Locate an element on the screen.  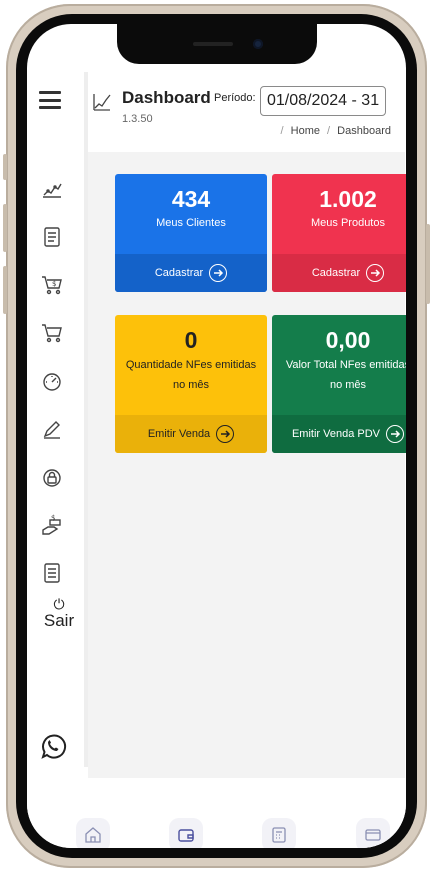
card-action-label: Emitir Venda PDV is located at coordinates (336, 434).